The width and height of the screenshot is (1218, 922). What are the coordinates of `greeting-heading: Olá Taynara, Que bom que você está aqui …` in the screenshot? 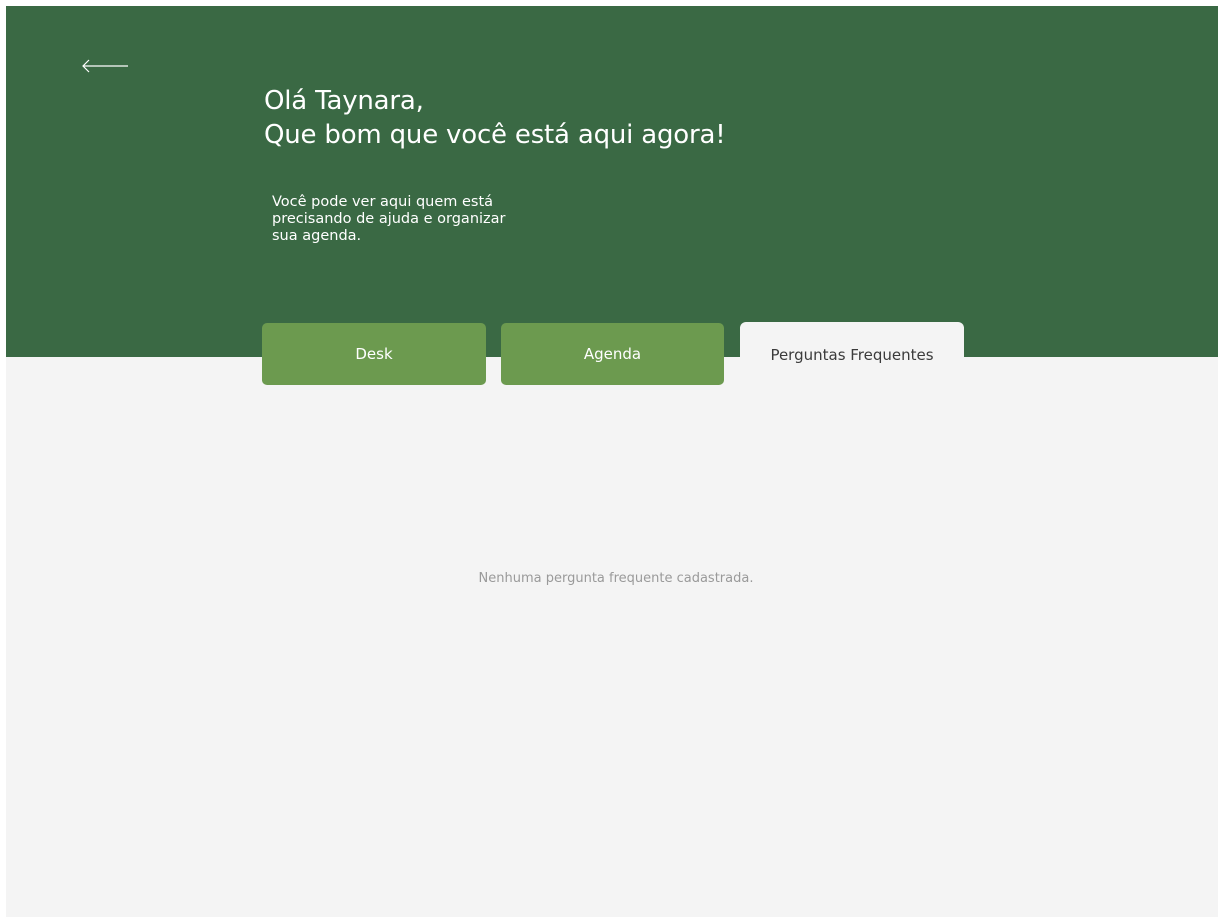 It's located at (495, 118).